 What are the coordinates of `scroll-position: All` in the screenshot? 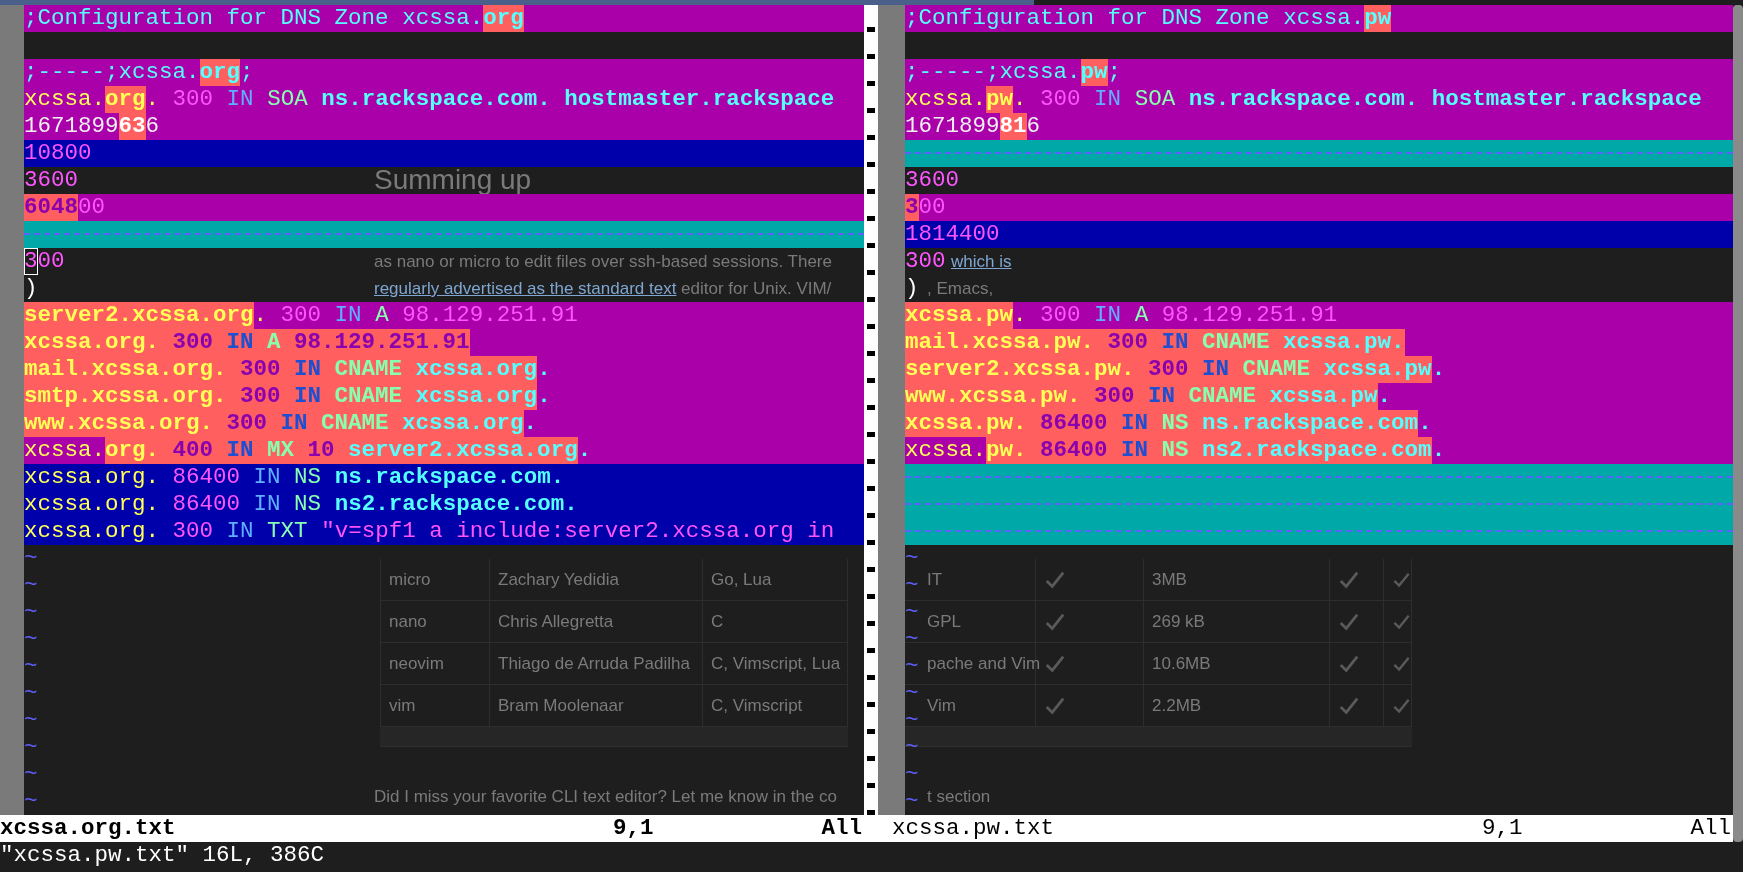 It's located at (842, 828).